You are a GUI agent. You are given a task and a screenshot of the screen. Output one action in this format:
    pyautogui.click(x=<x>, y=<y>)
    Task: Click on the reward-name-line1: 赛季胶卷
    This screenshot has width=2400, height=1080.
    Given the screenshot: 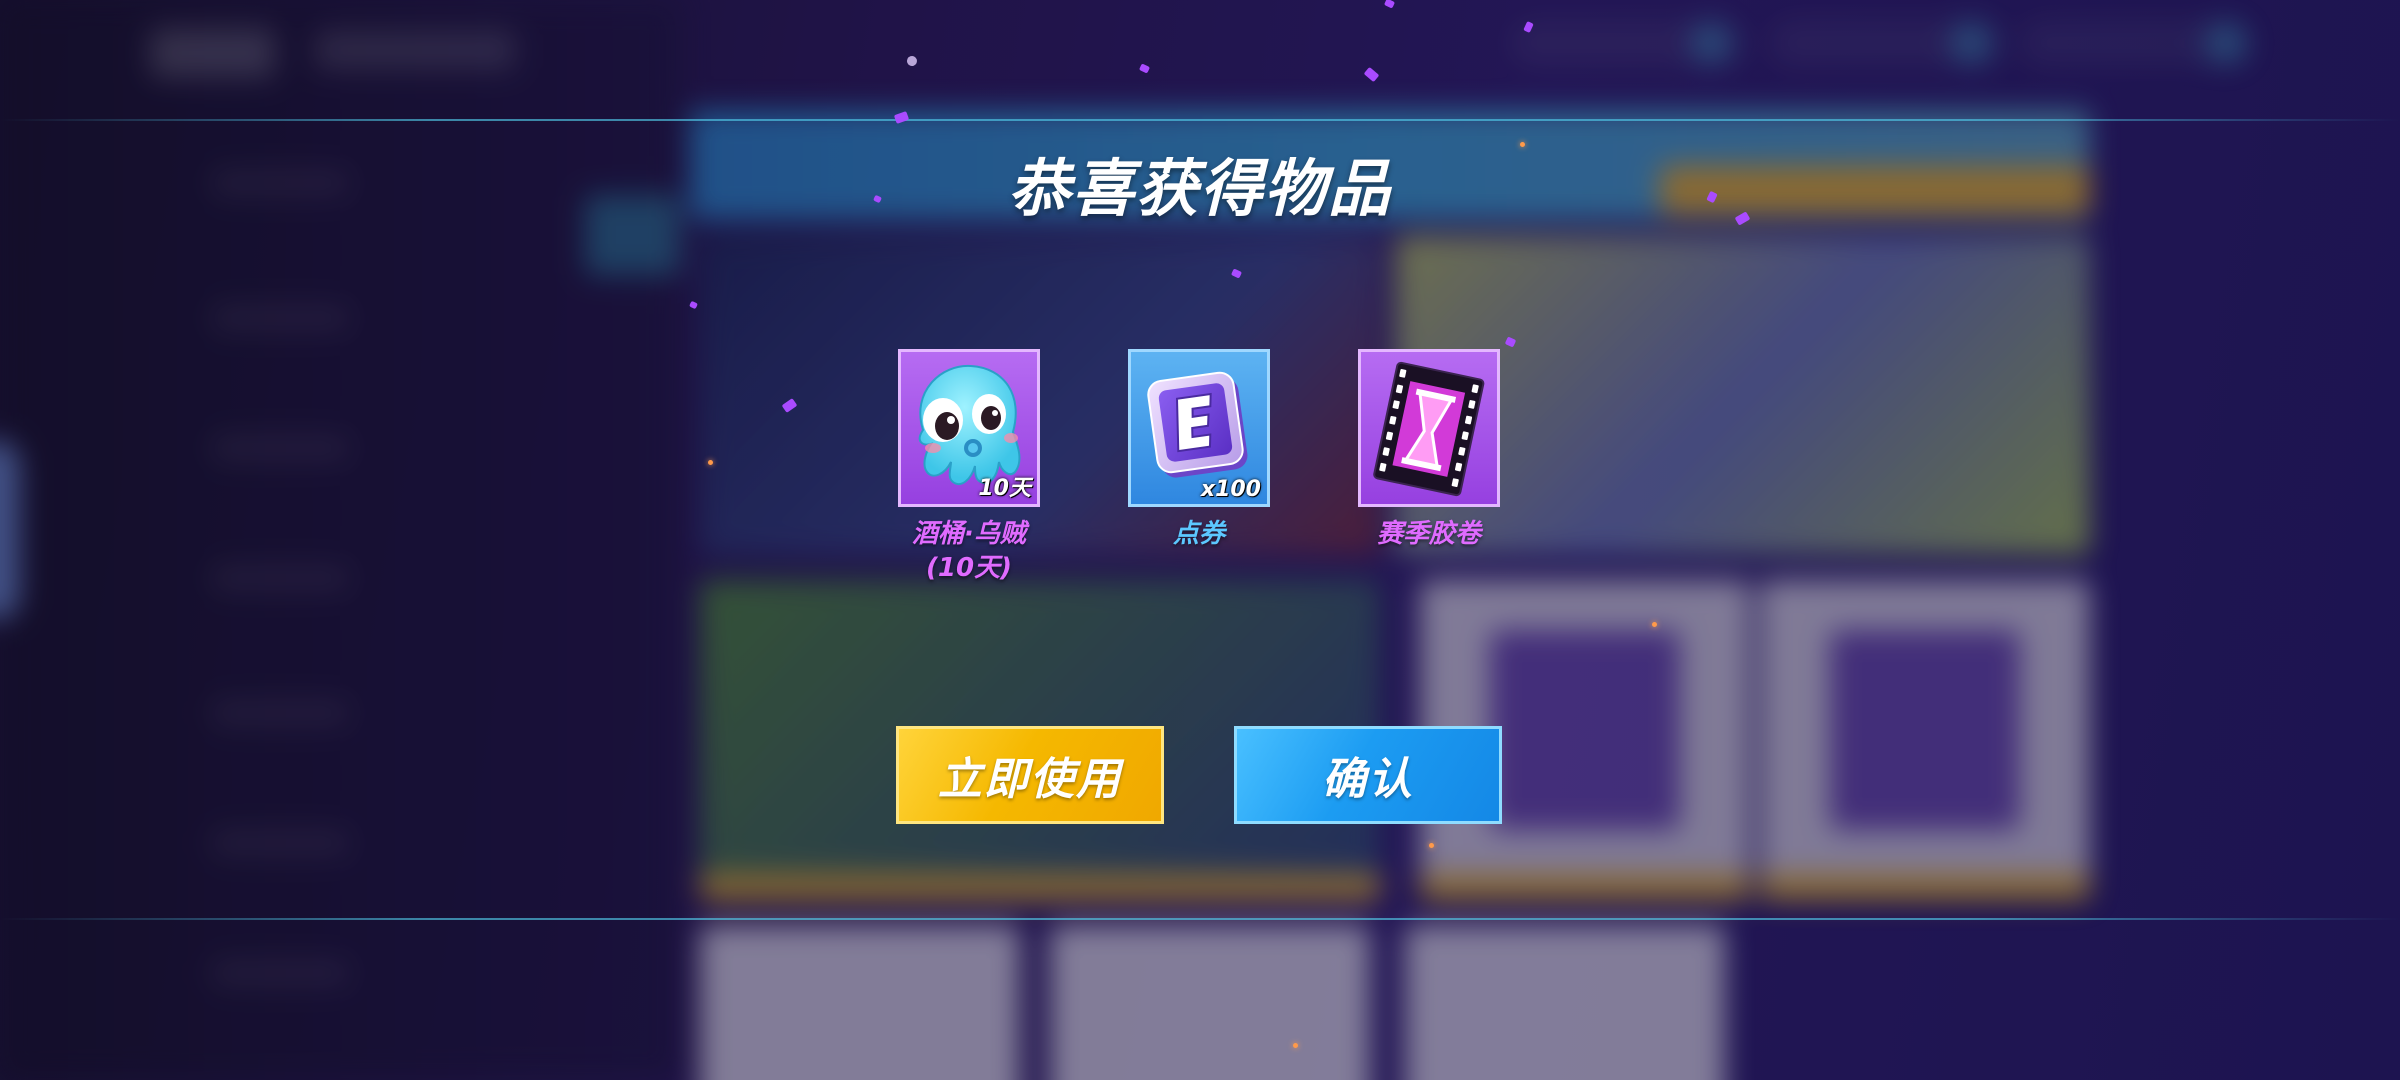 What is the action you would take?
    pyautogui.click(x=1428, y=534)
    